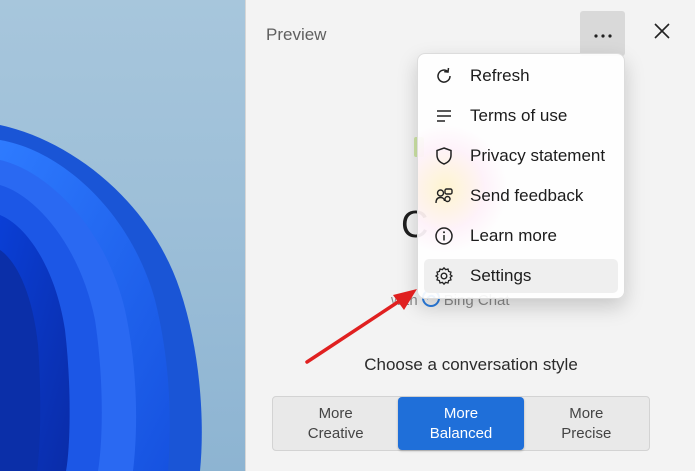 Image resolution: width=695 pixels, height=471 pixels. I want to click on style-option-balanced: More Balanced, so click(461, 423).